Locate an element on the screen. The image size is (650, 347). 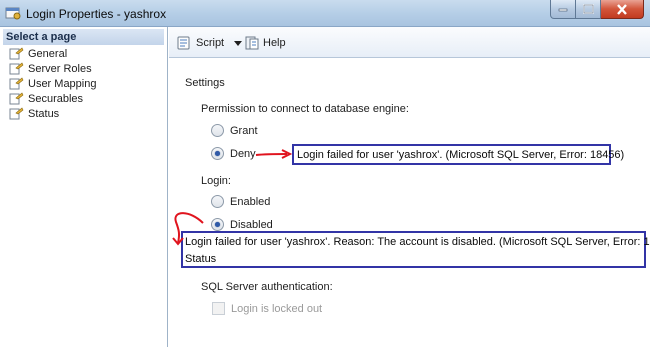
enabled-radio is located at coordinates (217, 201).